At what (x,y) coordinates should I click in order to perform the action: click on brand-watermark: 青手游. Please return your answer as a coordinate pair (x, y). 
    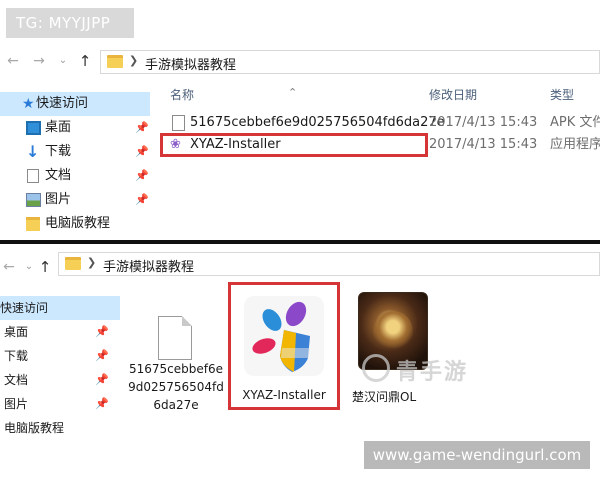
    Looking at the image, I should click on (420, 370).